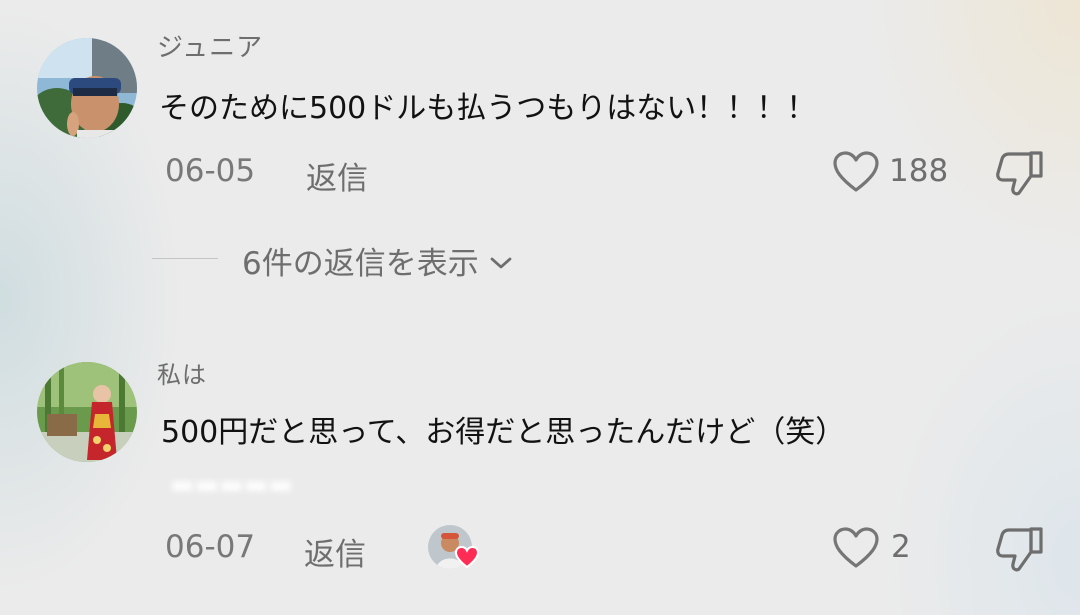  Describe the element at coordinates (488, 108) in the screenshot. I see `comment-text: そのために500ドルも払うつもりはない！！！！` at that location.